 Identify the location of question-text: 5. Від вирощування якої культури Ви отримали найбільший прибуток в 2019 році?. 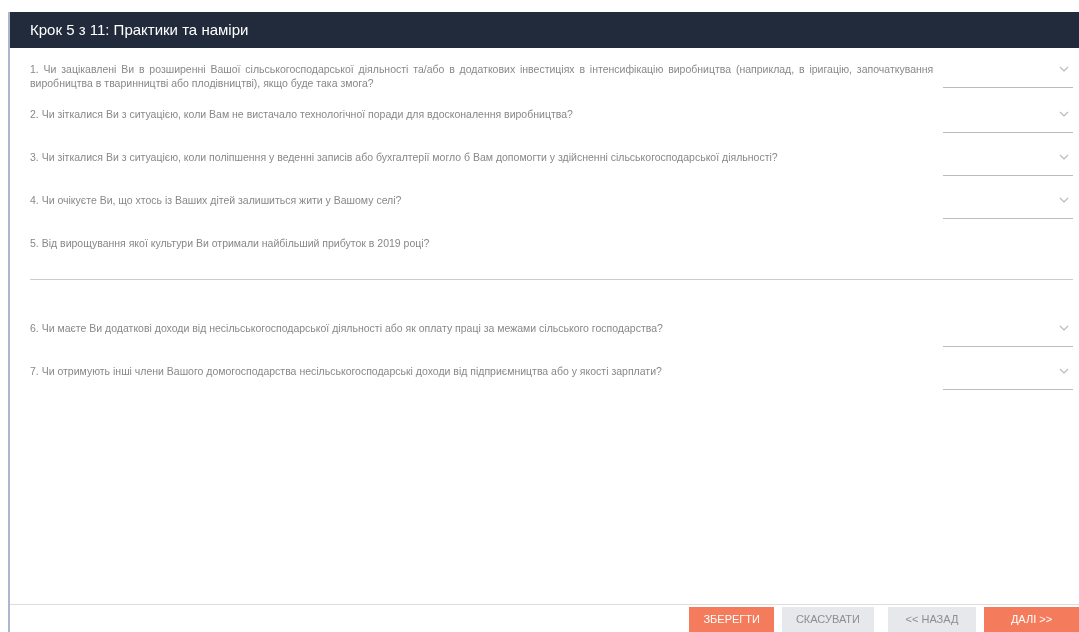
(230, 243).